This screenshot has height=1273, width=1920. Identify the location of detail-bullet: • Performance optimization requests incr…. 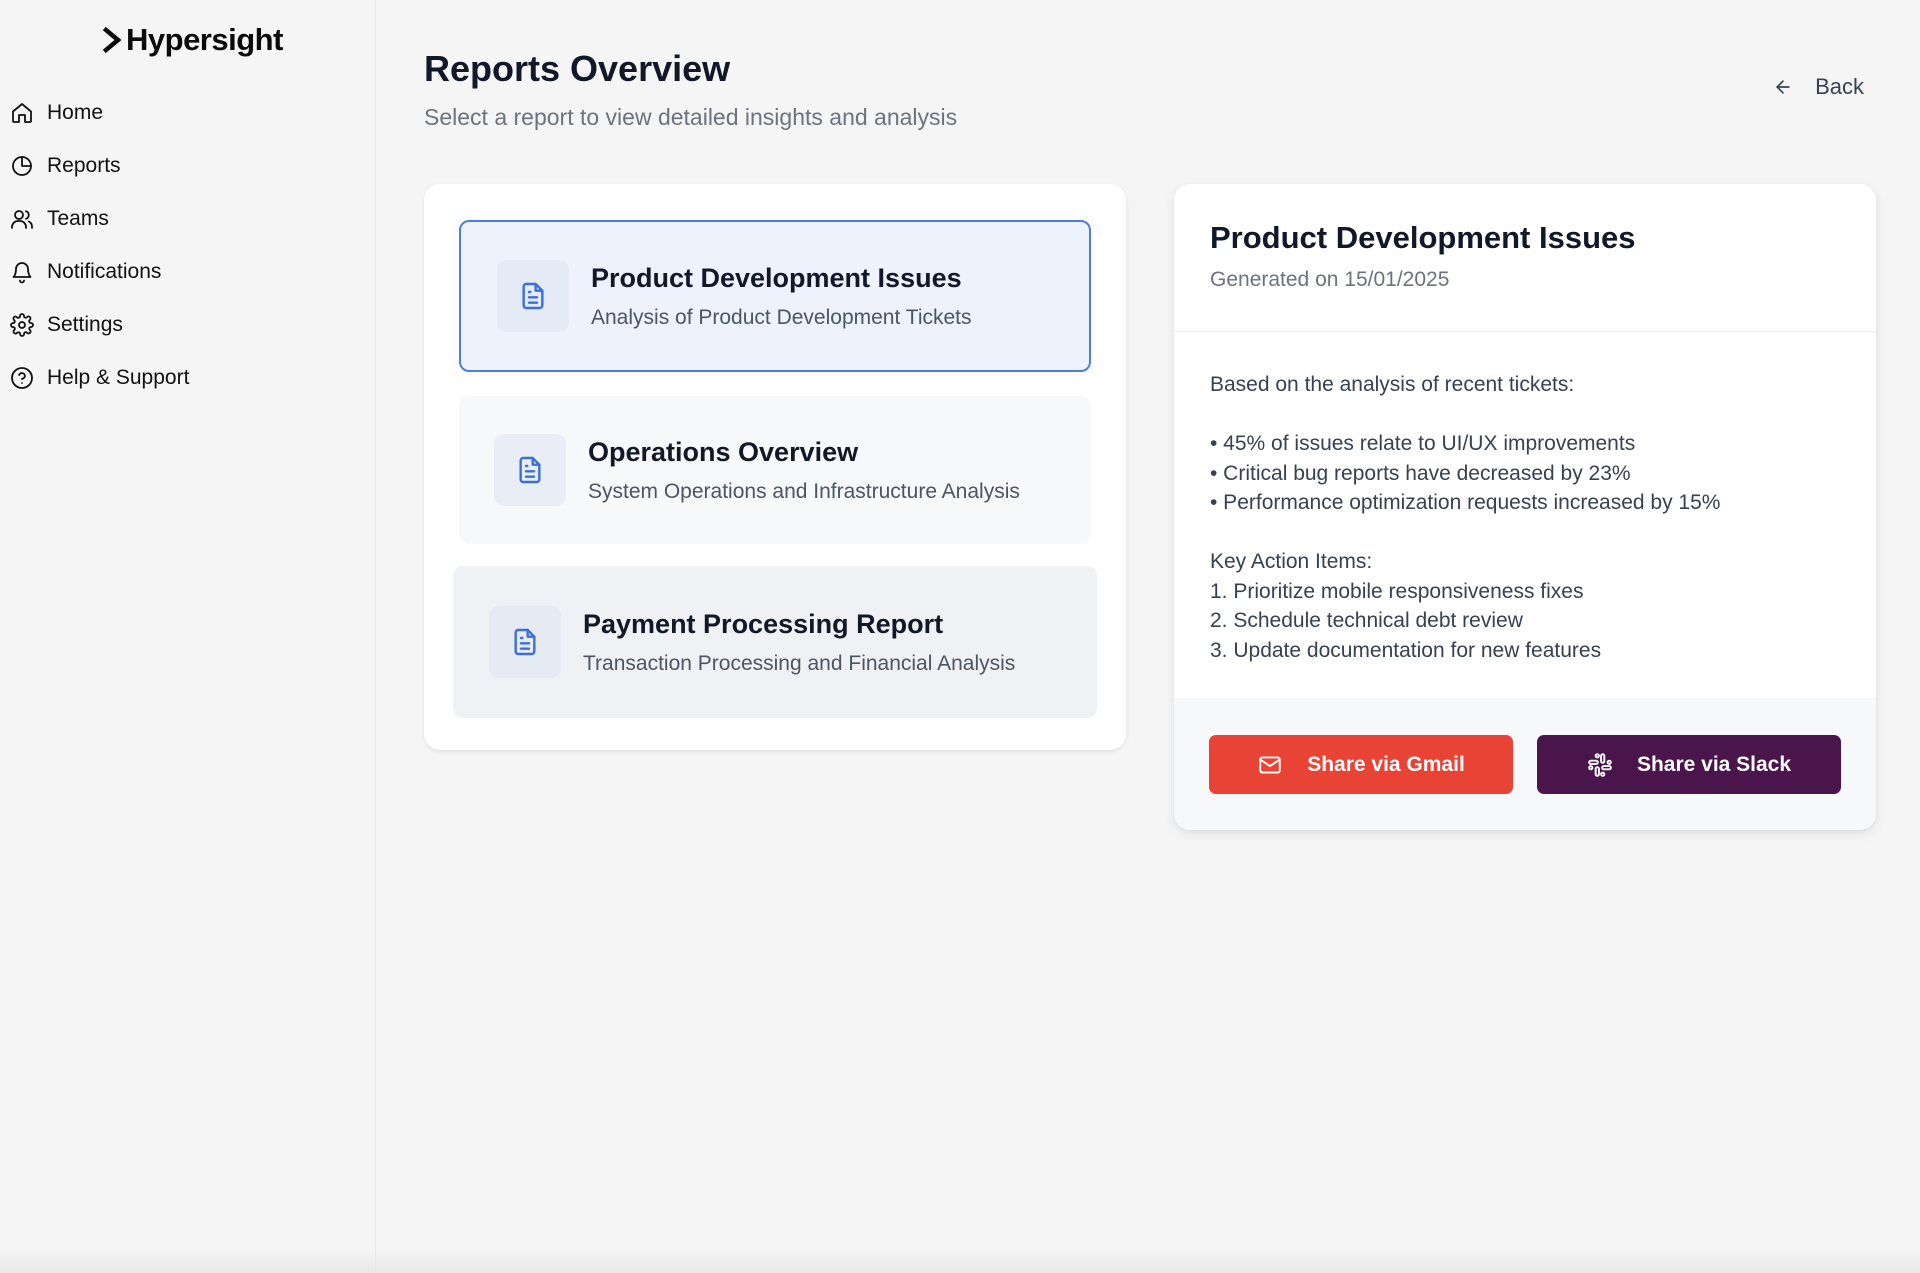
(1465, 502).